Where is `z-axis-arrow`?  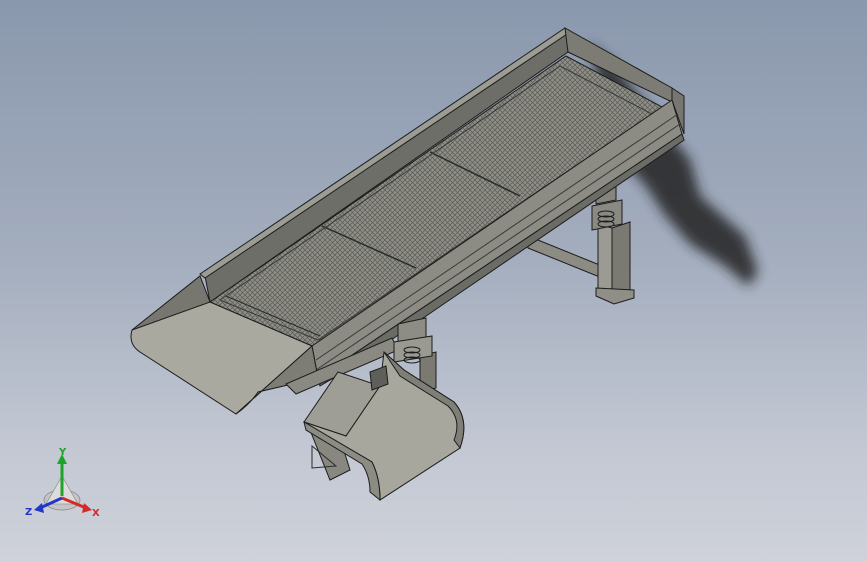 z-axis-arrow is located at coordinates (39, 508).